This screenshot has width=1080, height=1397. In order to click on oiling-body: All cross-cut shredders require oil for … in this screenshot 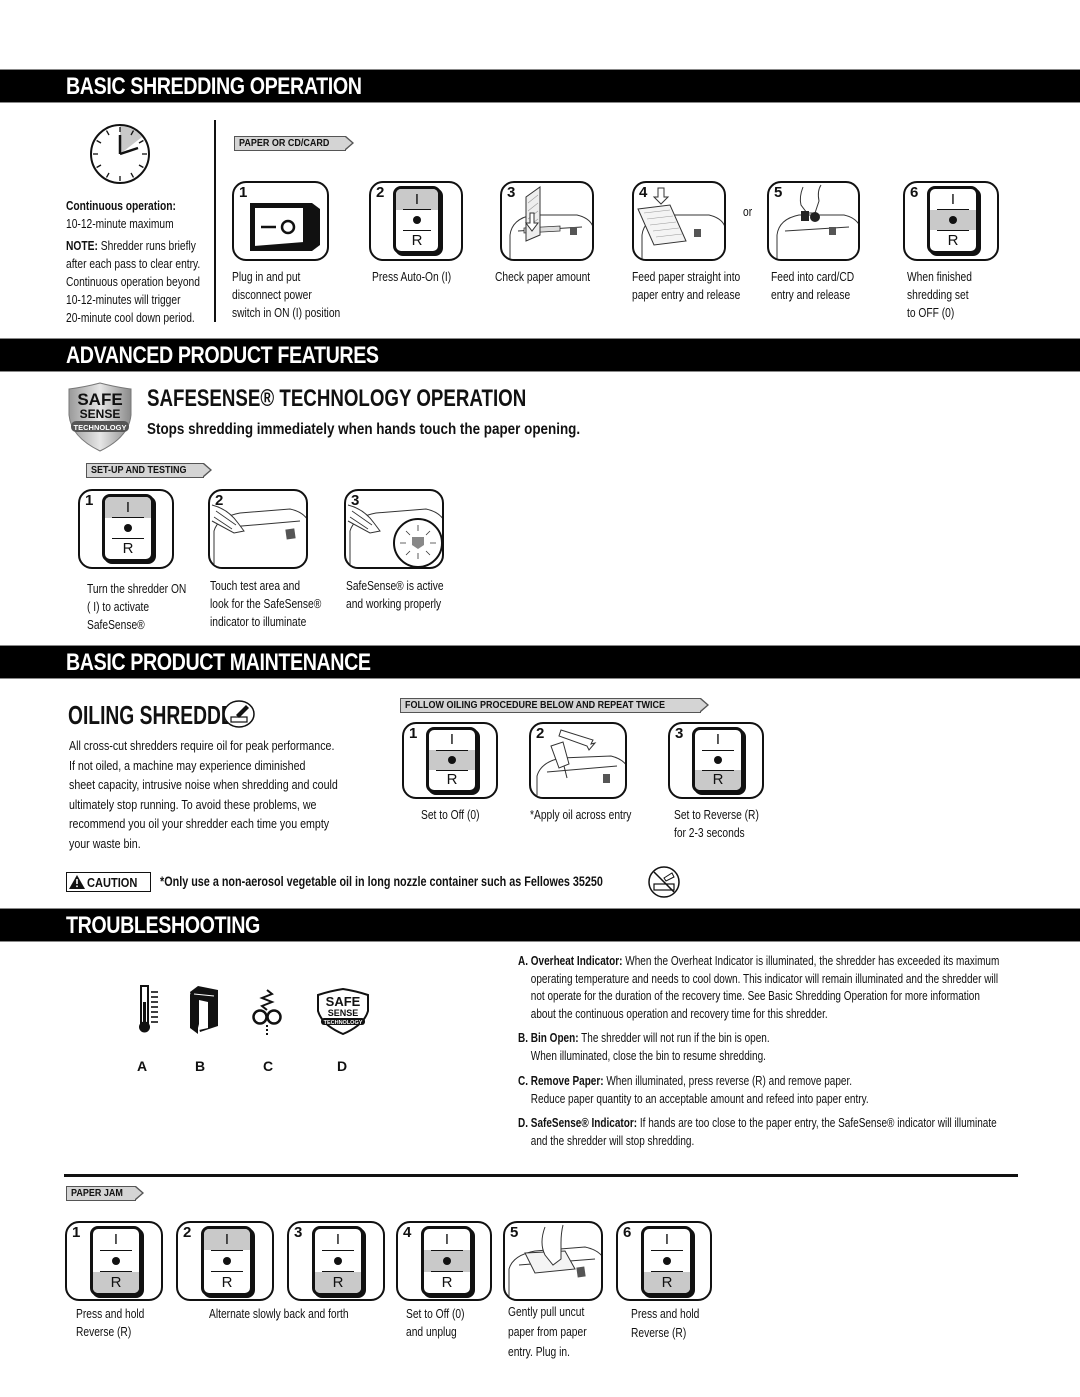, I will do `click(203, 794)`.